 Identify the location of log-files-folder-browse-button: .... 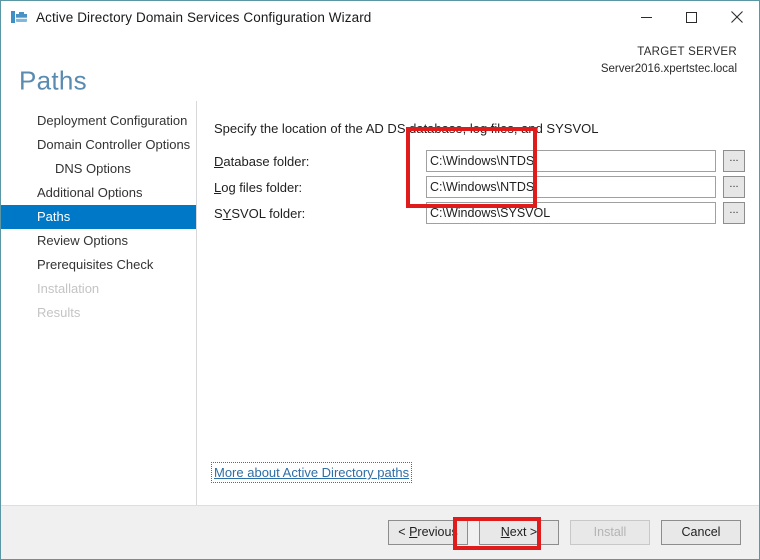
(734, 187).